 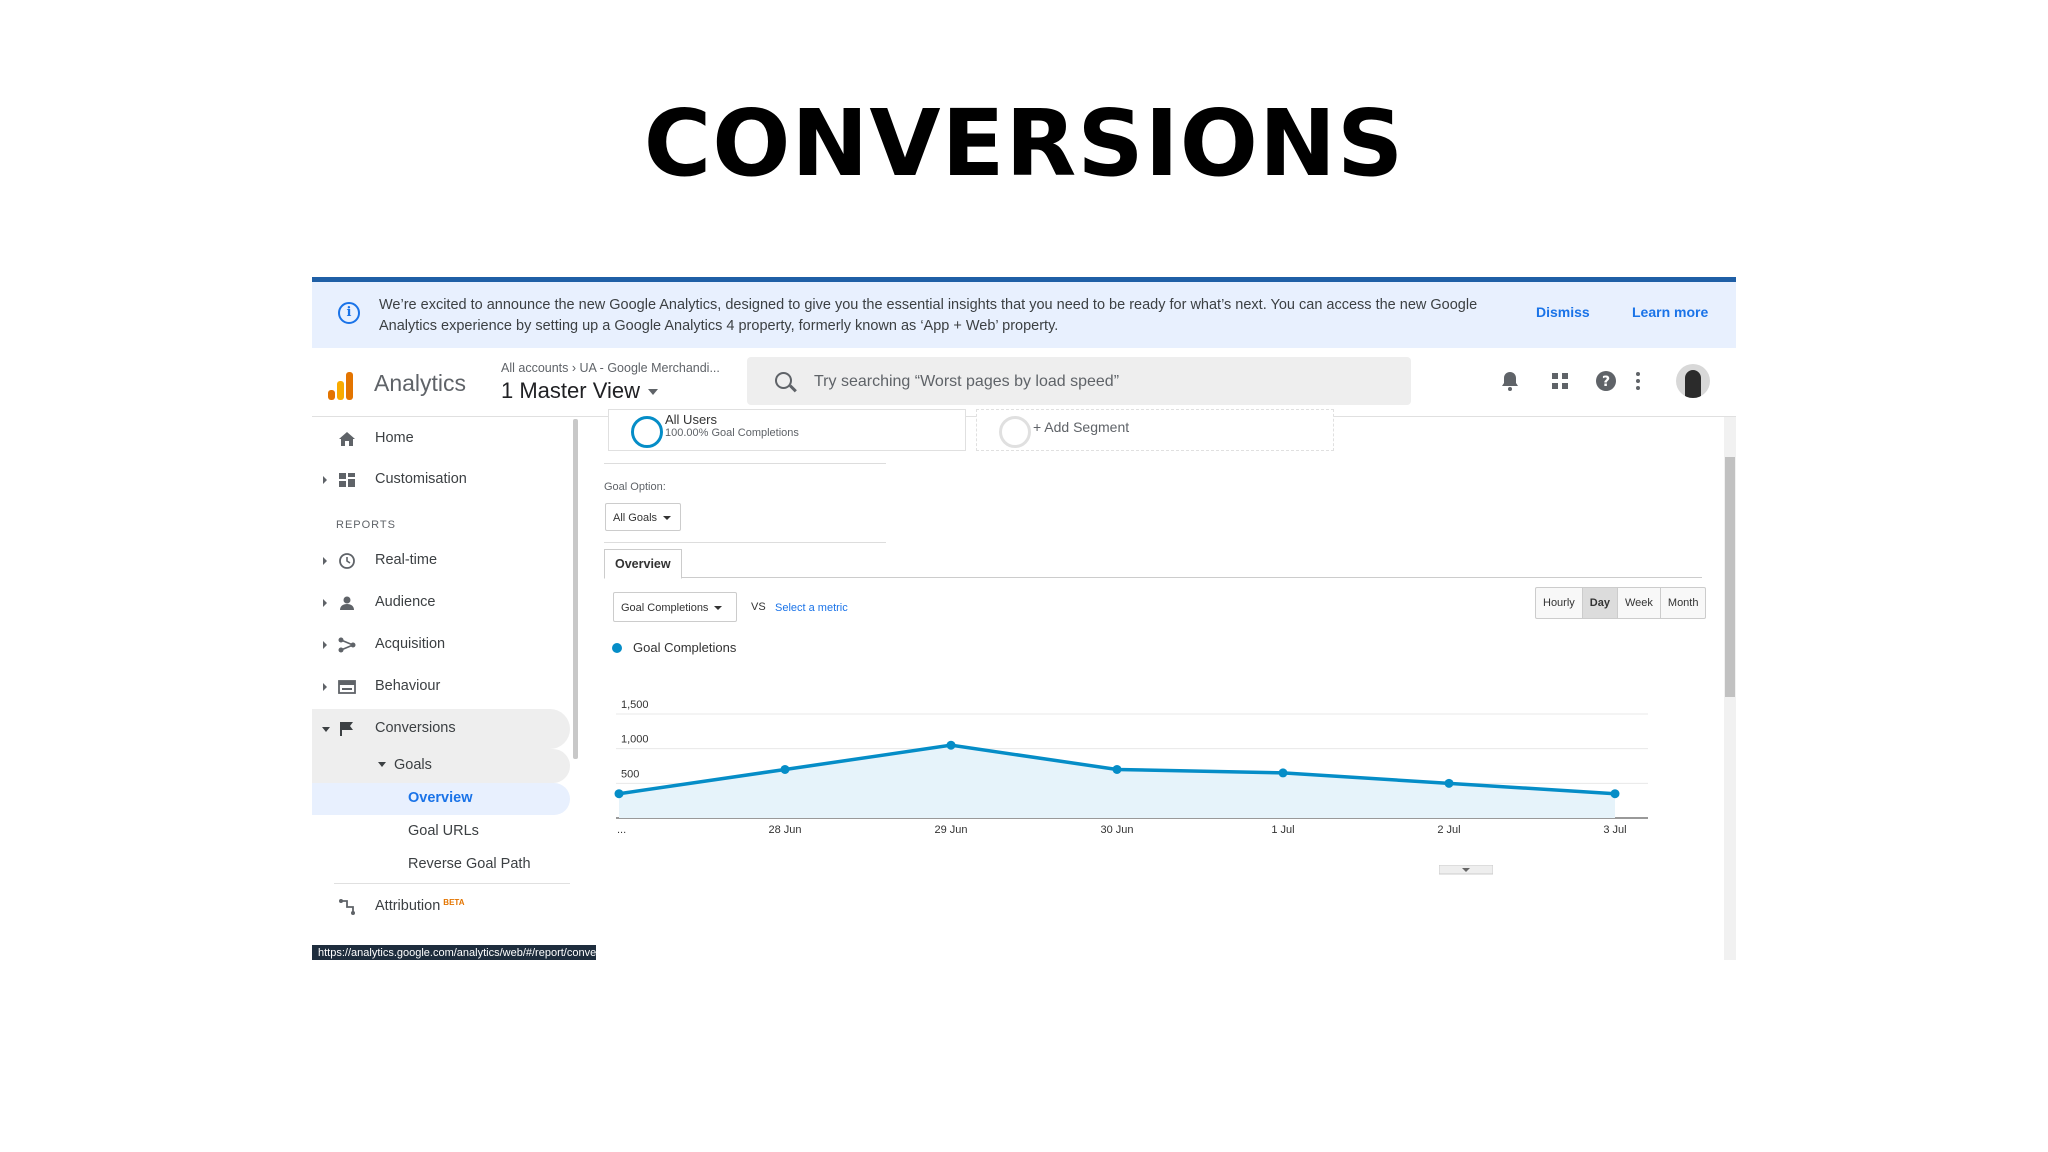 I want to click on search-box, so click(x=1079, y=381).